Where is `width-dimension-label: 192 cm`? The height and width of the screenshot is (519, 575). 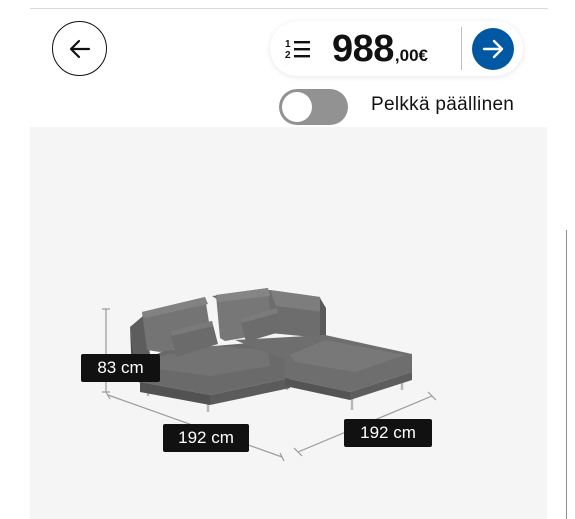
width-dimension-label: 192 cm is located at coordinates (206, 438).